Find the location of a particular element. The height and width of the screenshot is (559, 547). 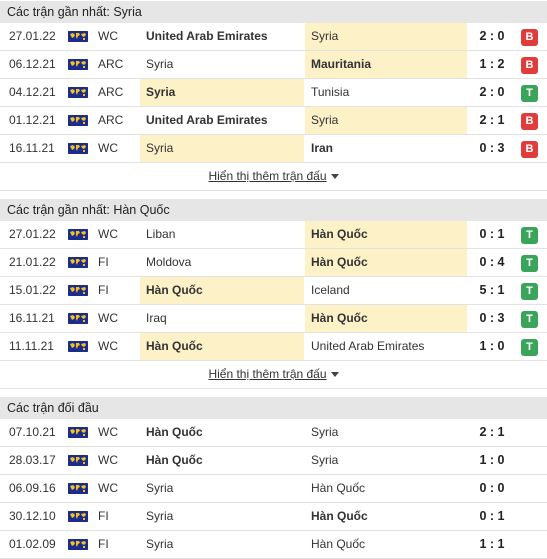

match-row: 04.12.21 ARC Syria Tunisia 2 : 0T is located at coordinates (273, 93).